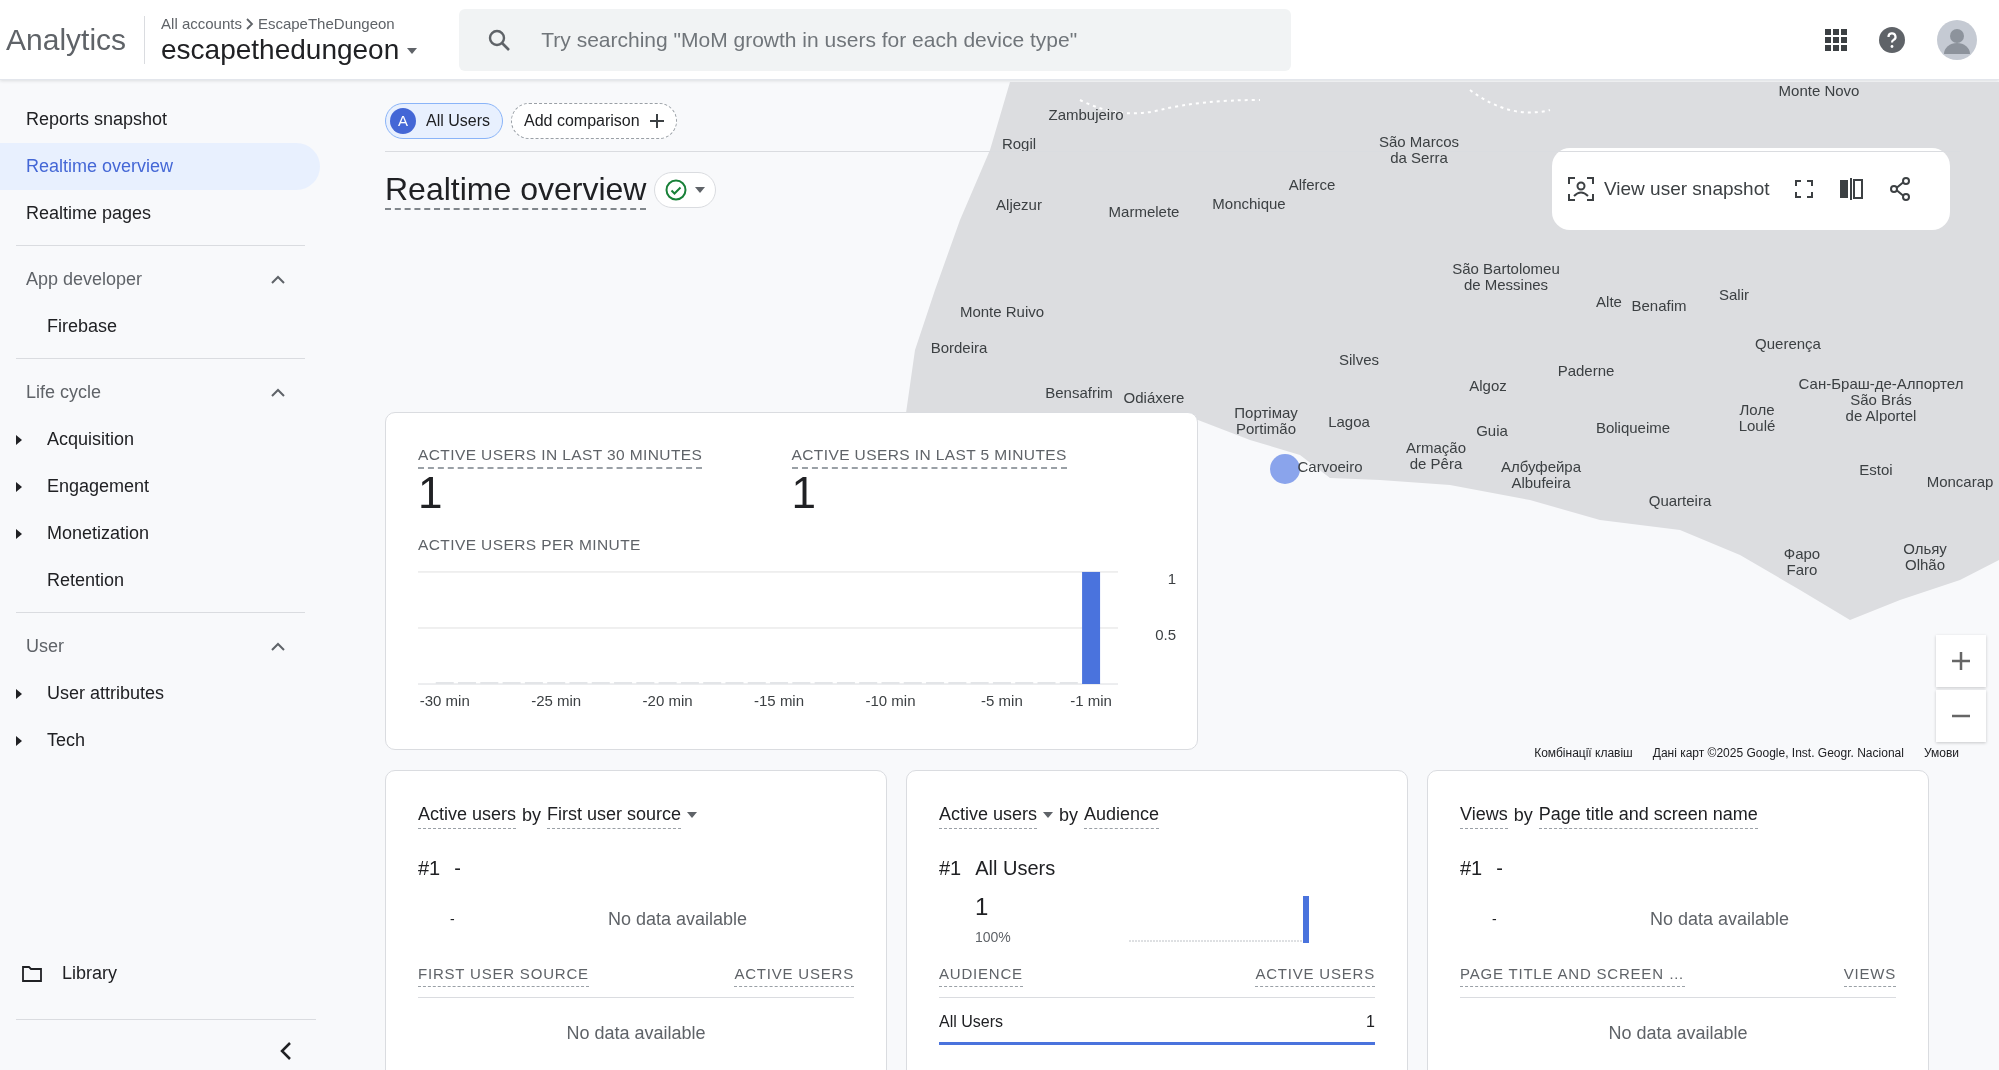 The width and height of the screenshot is (1999, 1070). What do you see at coordinates (286, 1051) in the screenshot?
I see `chevron-left-icon` at bounding box center [286, 1051].